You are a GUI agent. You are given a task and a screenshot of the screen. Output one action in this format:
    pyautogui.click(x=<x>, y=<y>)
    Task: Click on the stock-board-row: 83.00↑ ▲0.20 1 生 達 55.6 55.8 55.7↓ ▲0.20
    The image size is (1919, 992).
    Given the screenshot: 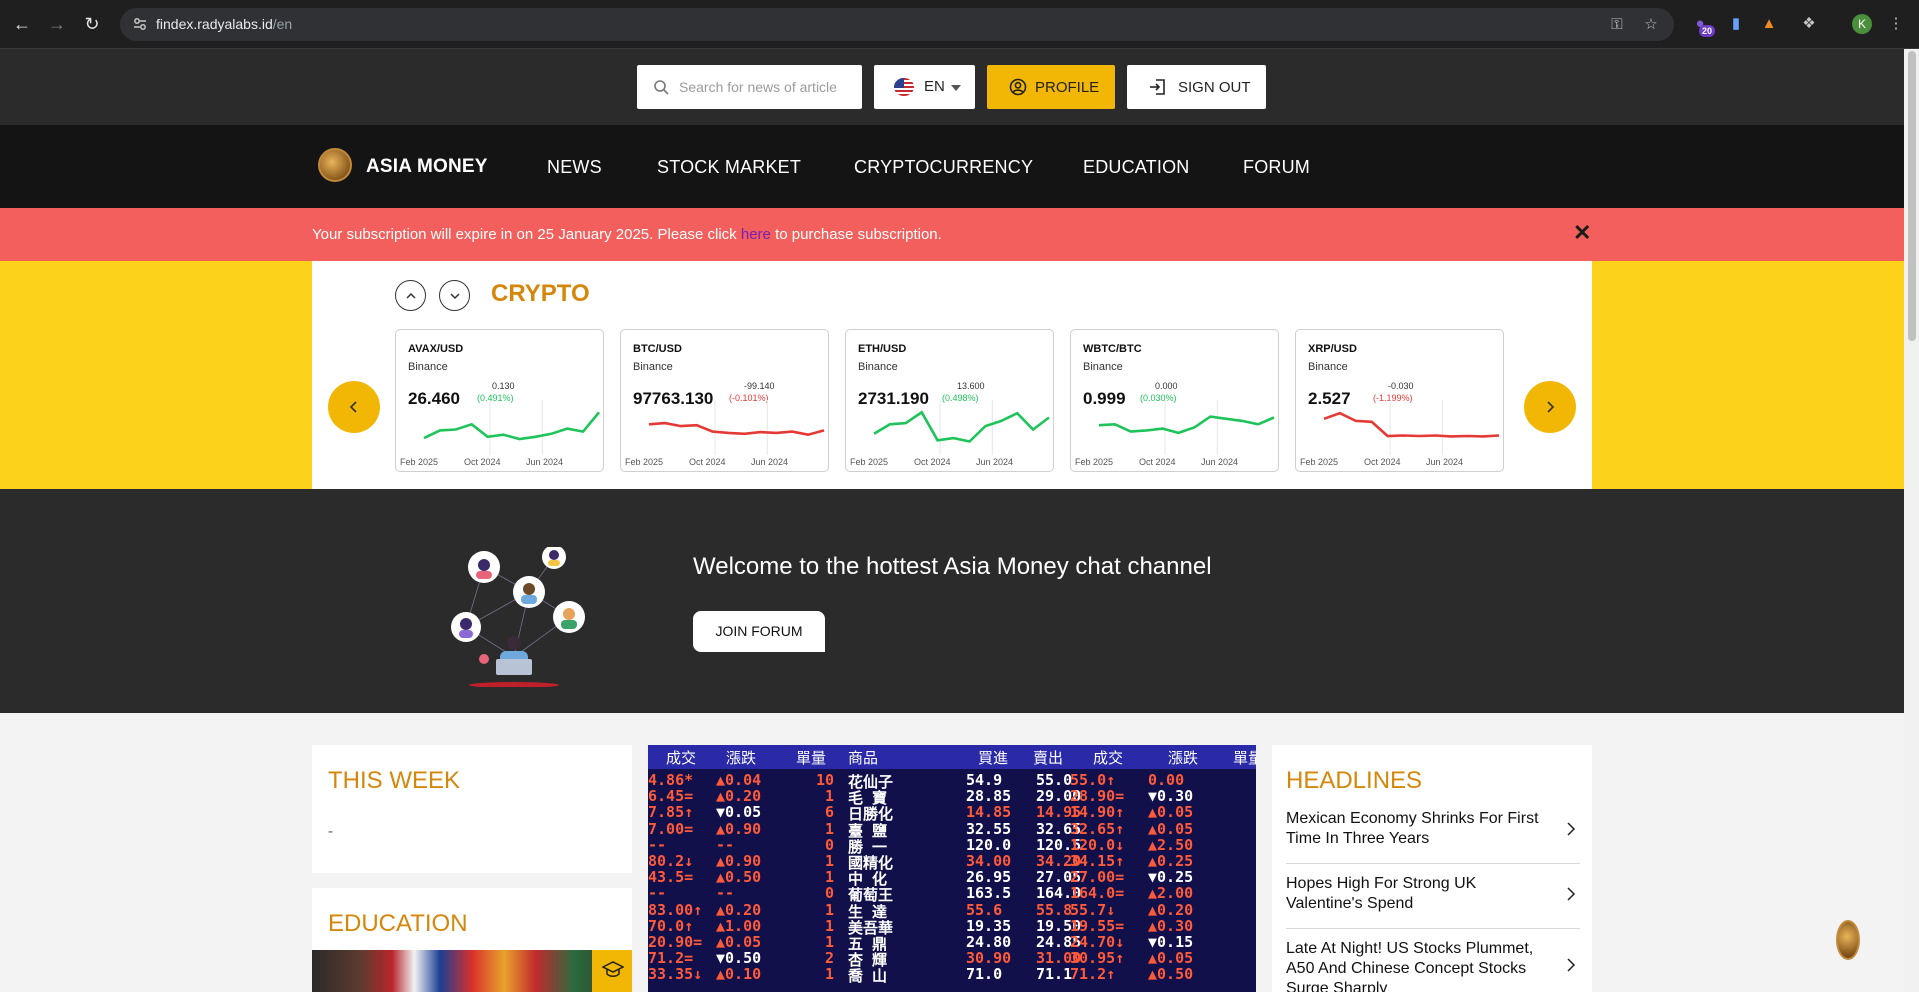 What is the action you would take?
    pyautogui.click(x=952, y=911)
    